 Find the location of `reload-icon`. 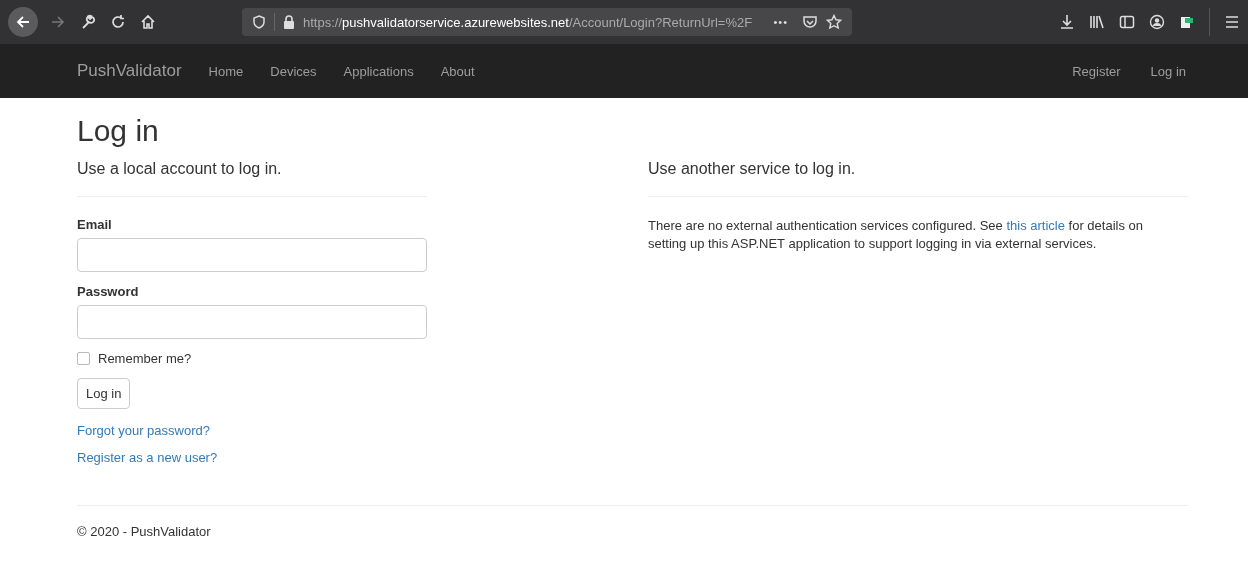

reload-icon is located at coordinates (118, 22).